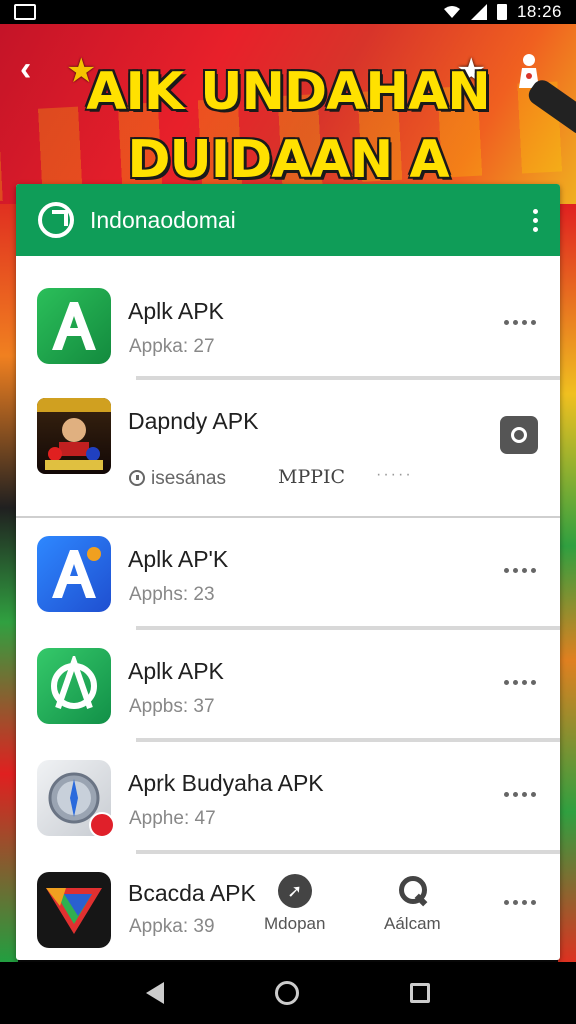 The height and width of the screenshot is (1024, 576). Describe the element at coordinates (25, 12) in the screenshot. I see `screenshot-icon` at that location.